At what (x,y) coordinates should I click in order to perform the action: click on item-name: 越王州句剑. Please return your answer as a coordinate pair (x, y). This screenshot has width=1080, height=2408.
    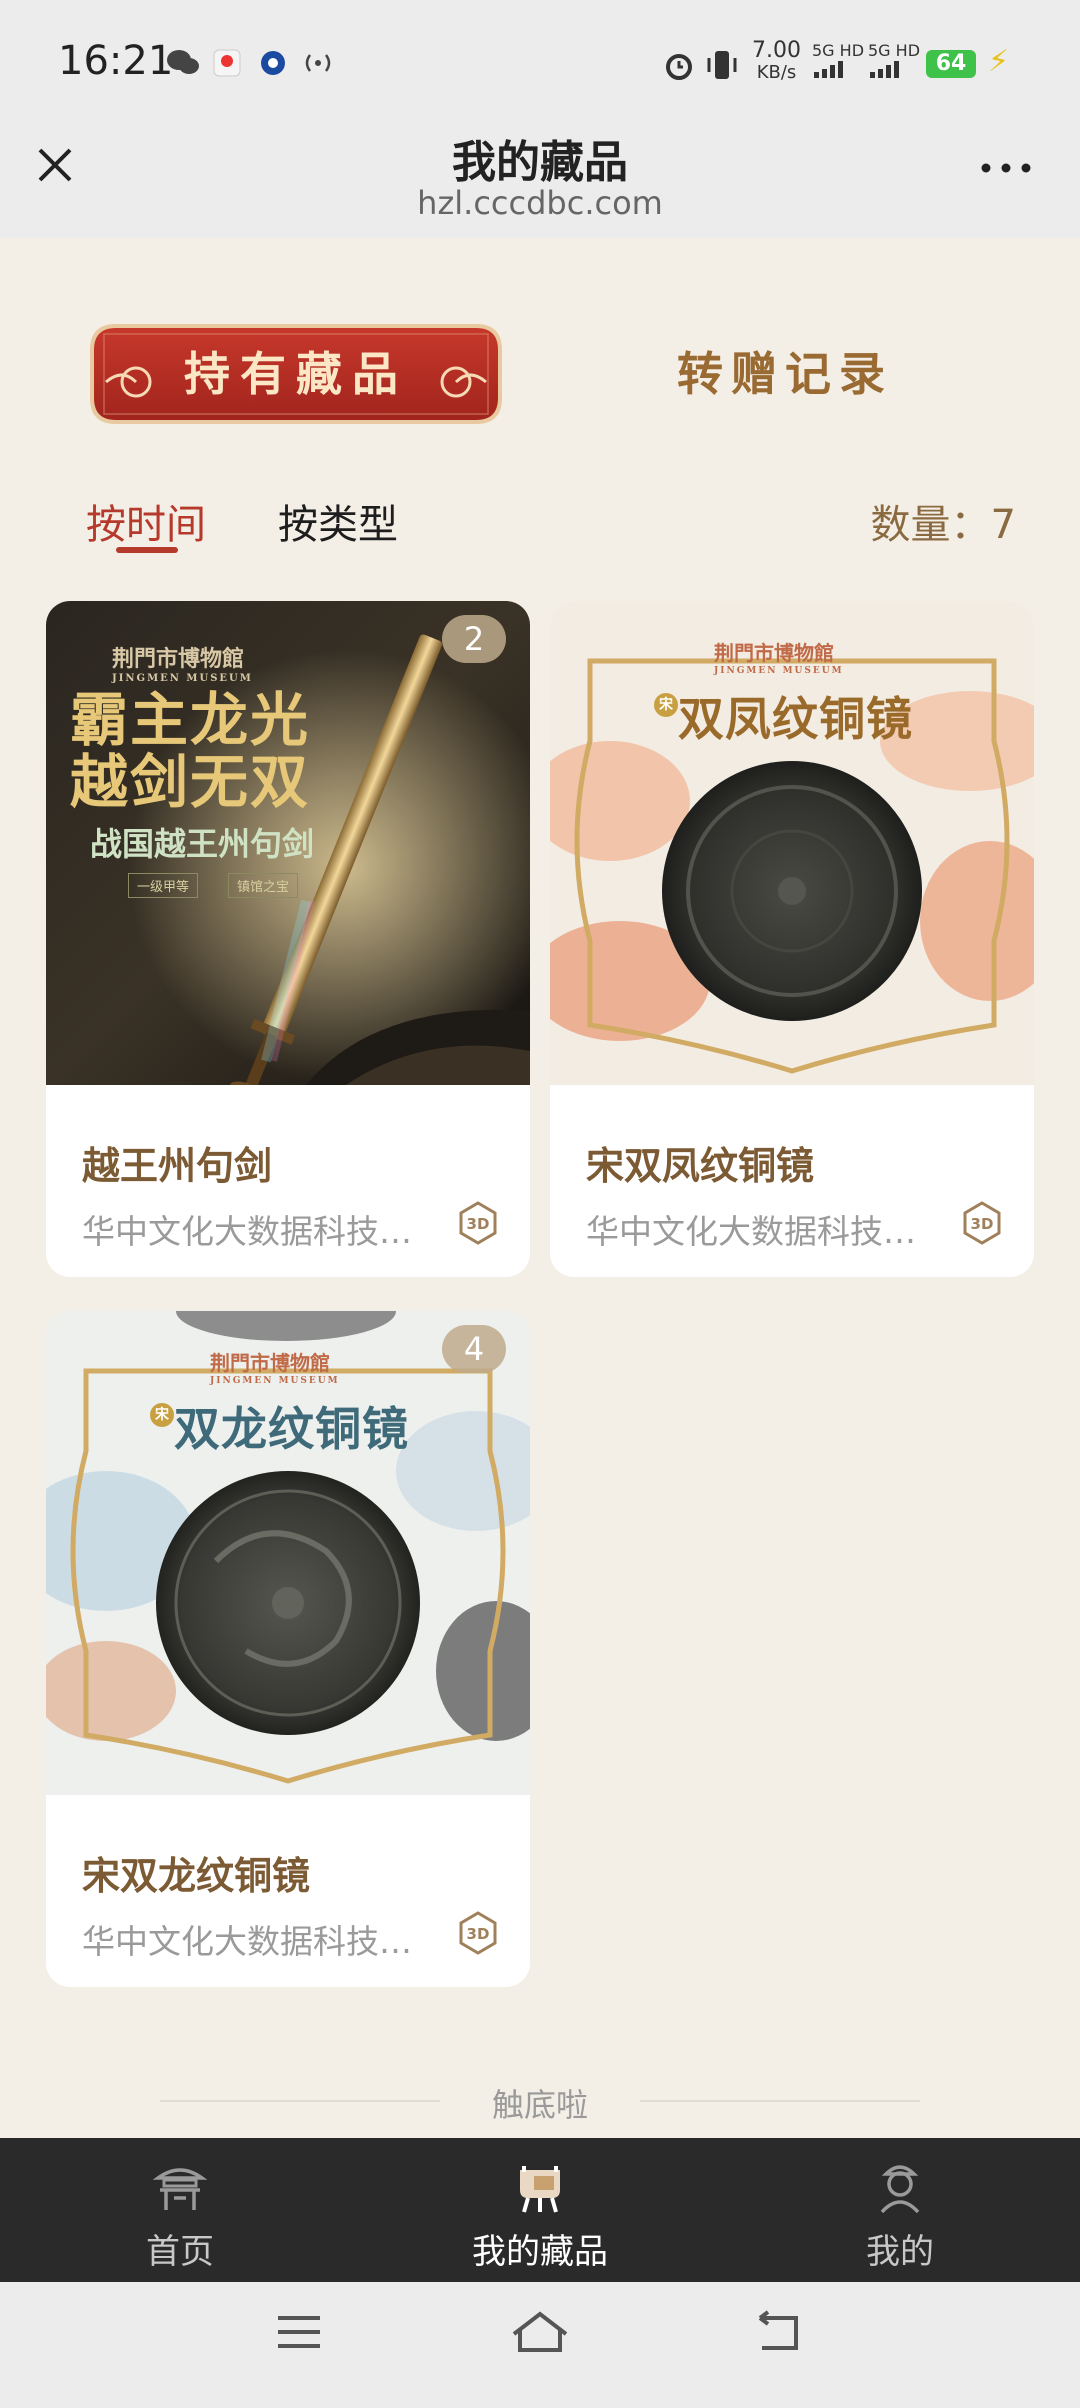
    Looking at the image, I should click on (177, 1166).